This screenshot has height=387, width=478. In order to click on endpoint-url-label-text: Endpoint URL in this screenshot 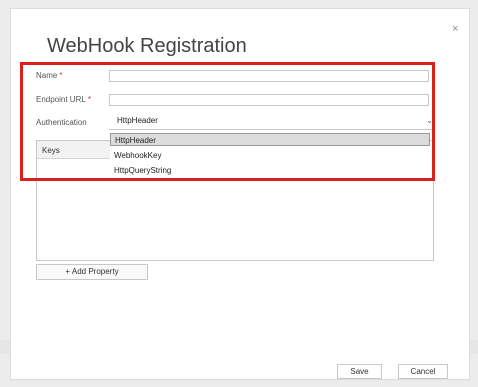, I will do `click(61, 99)`.